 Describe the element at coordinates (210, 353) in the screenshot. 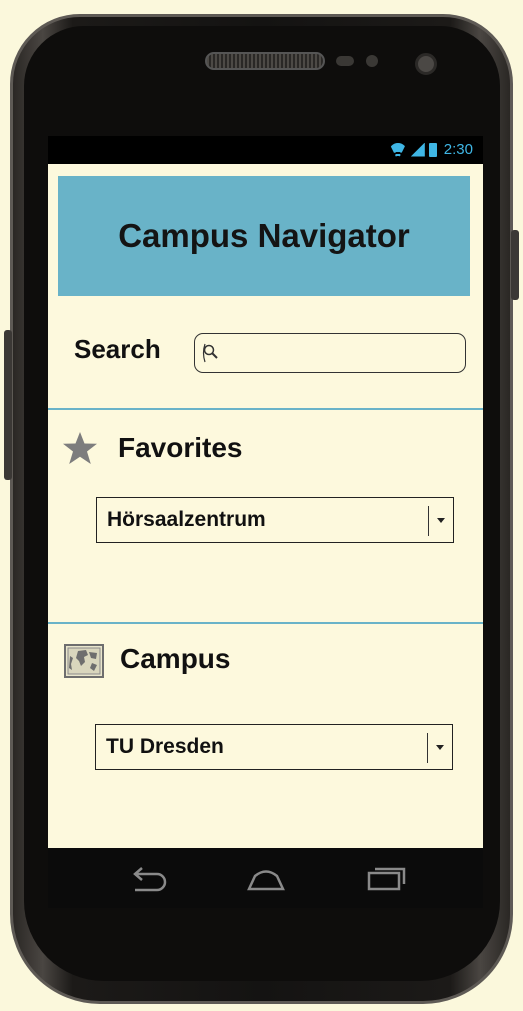

I see `search-icon` at that location.